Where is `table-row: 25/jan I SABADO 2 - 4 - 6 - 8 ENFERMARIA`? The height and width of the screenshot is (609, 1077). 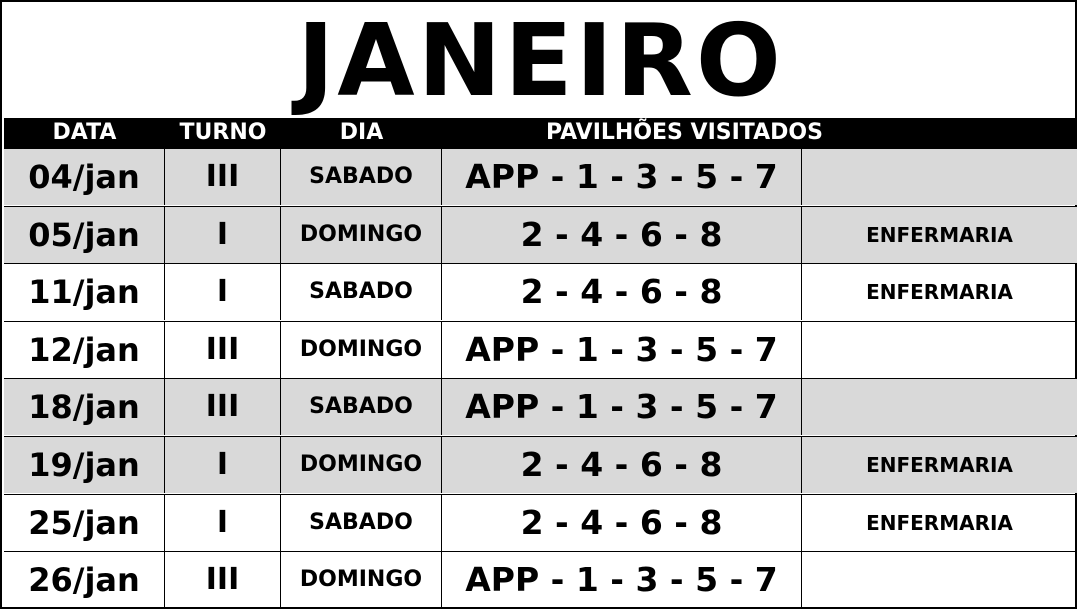
table-row: 25/jan I SABADO 2 - 4 - 6 - 8 ENFERMARIA is located at coordinates (540, 522).